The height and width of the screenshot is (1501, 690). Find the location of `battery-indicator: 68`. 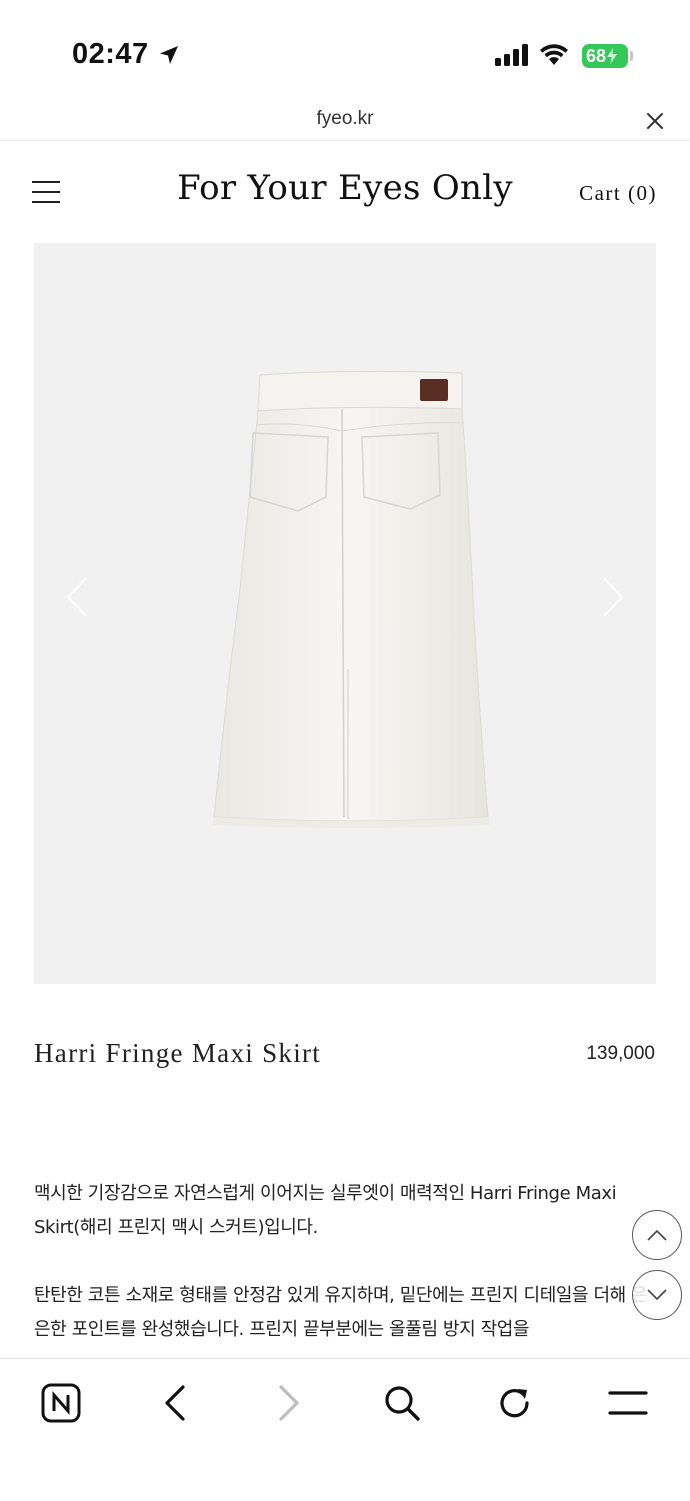

battery-indicator: 68 is located at coordinates (605, 56).